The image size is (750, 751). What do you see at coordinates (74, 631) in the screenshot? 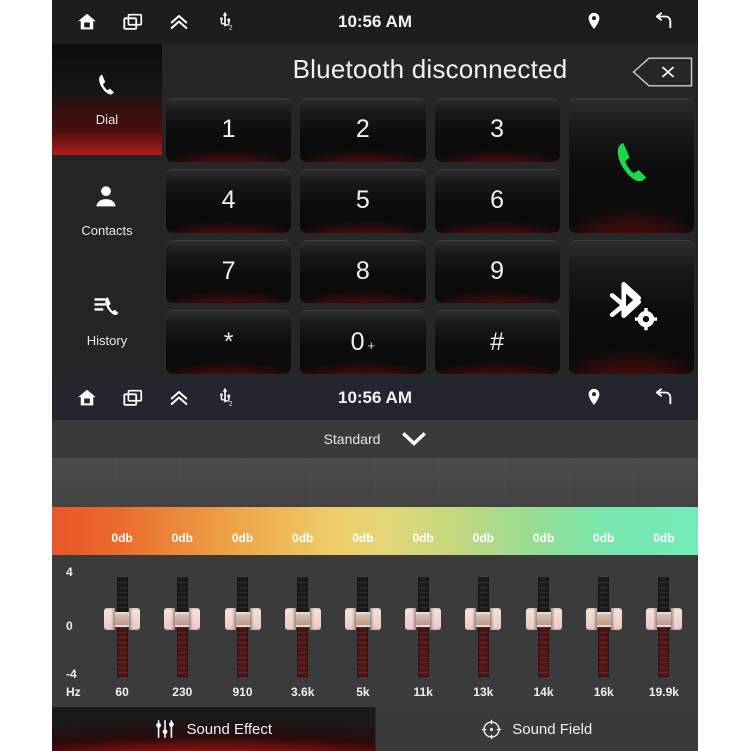
I see `equalizer-axis: 4 0 -4 Hz` at bounding box center [74, 631].